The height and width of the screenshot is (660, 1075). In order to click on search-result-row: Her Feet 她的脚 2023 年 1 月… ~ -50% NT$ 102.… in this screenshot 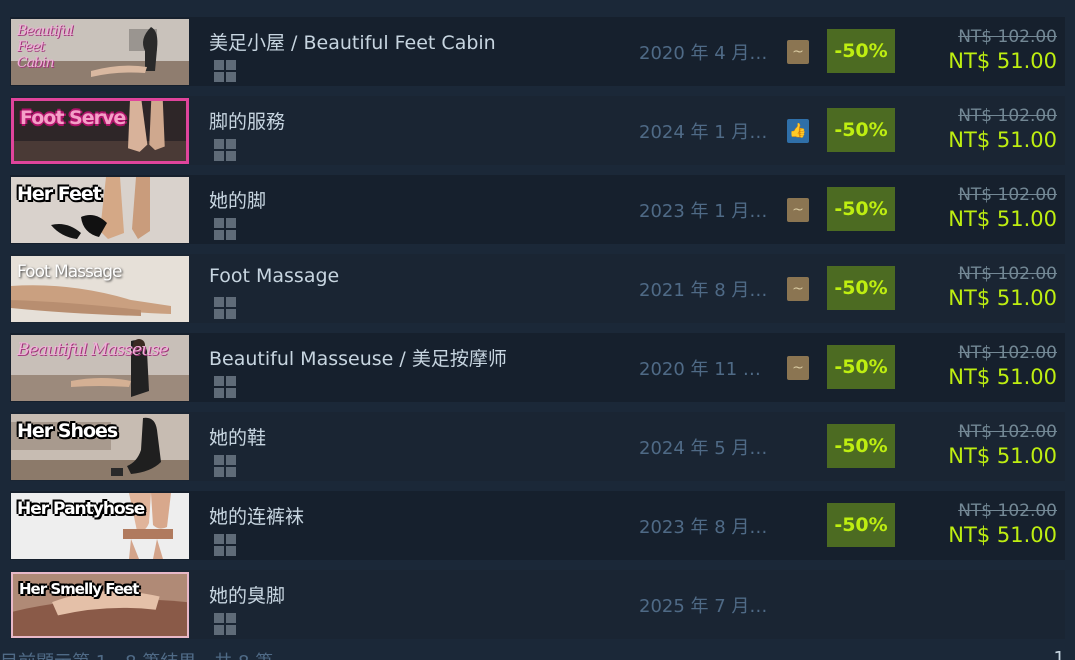, I will do `click(537, 209)`.